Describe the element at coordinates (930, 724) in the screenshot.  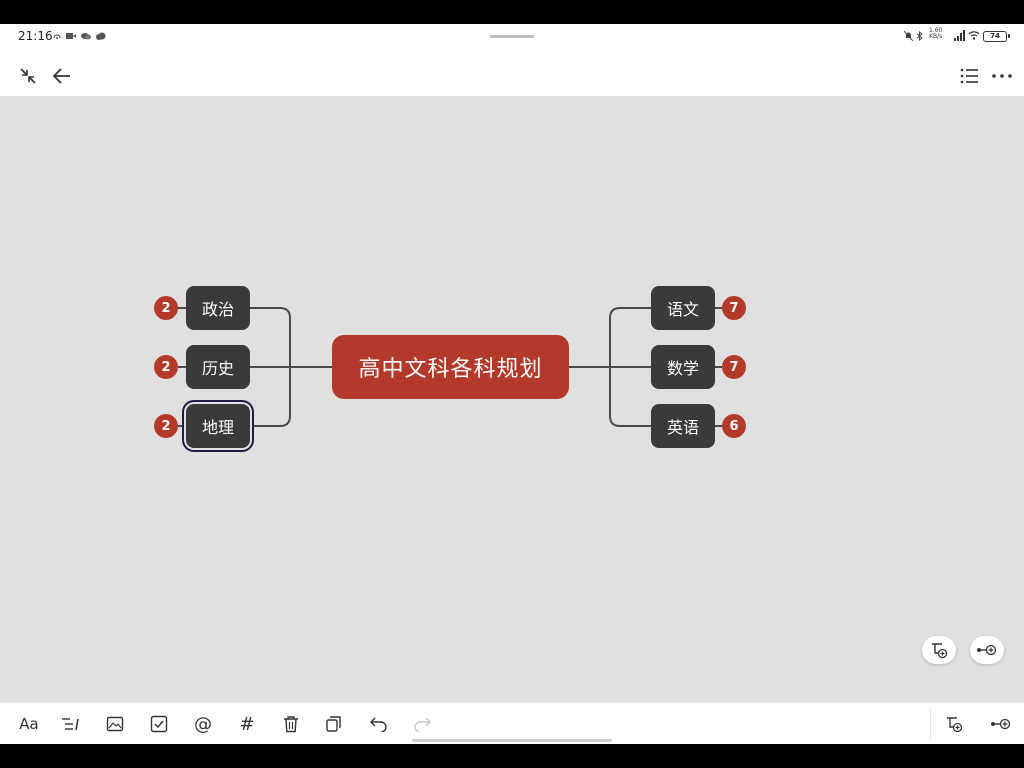
I see `toolbar-divider` at that location.